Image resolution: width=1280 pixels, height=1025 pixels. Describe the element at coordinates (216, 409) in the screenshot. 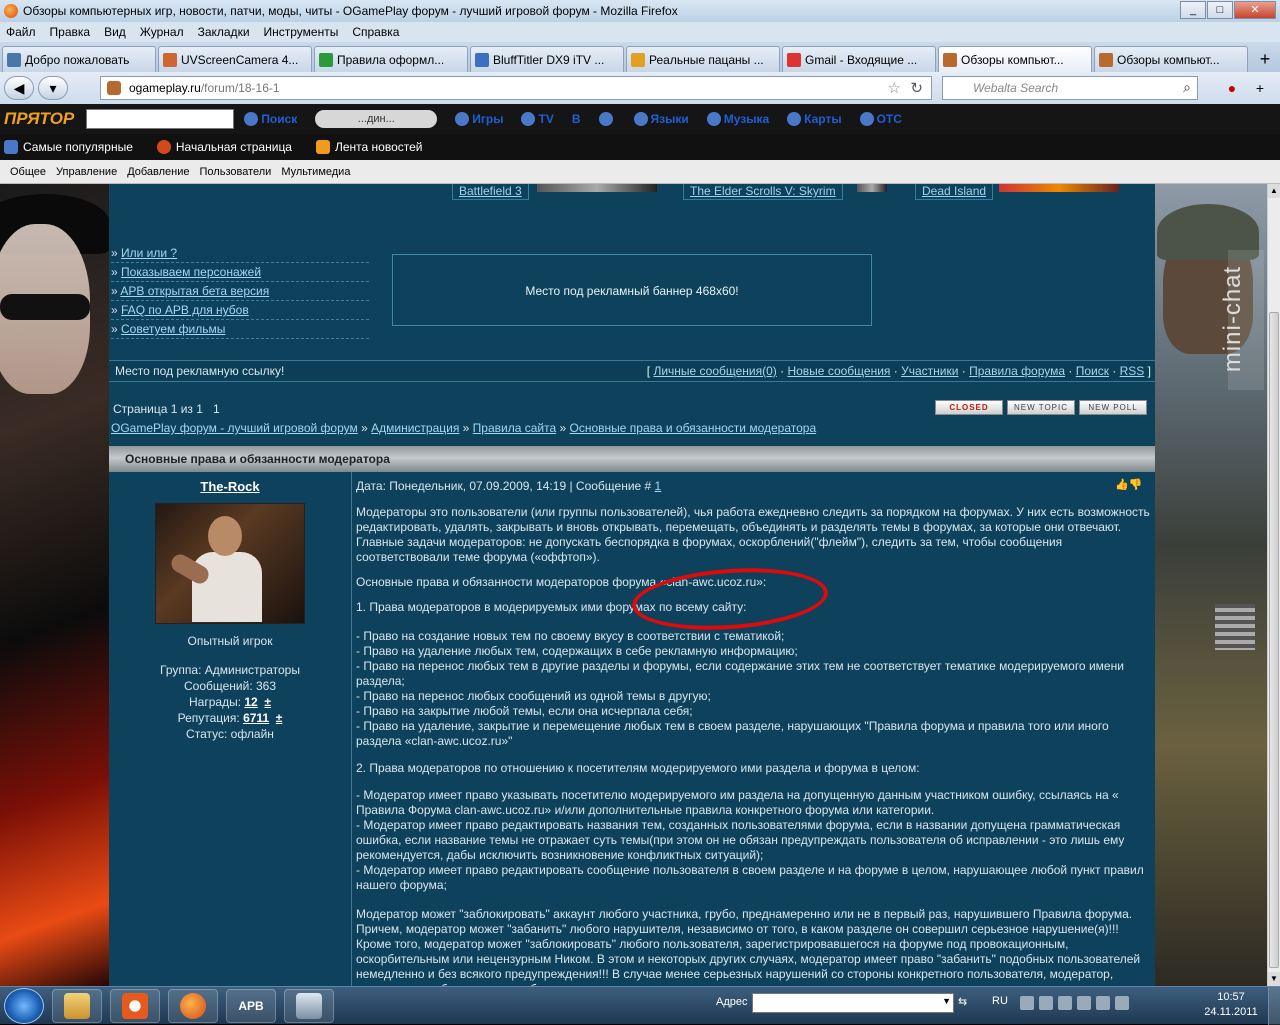

I see `pager-page: 1` at that location.